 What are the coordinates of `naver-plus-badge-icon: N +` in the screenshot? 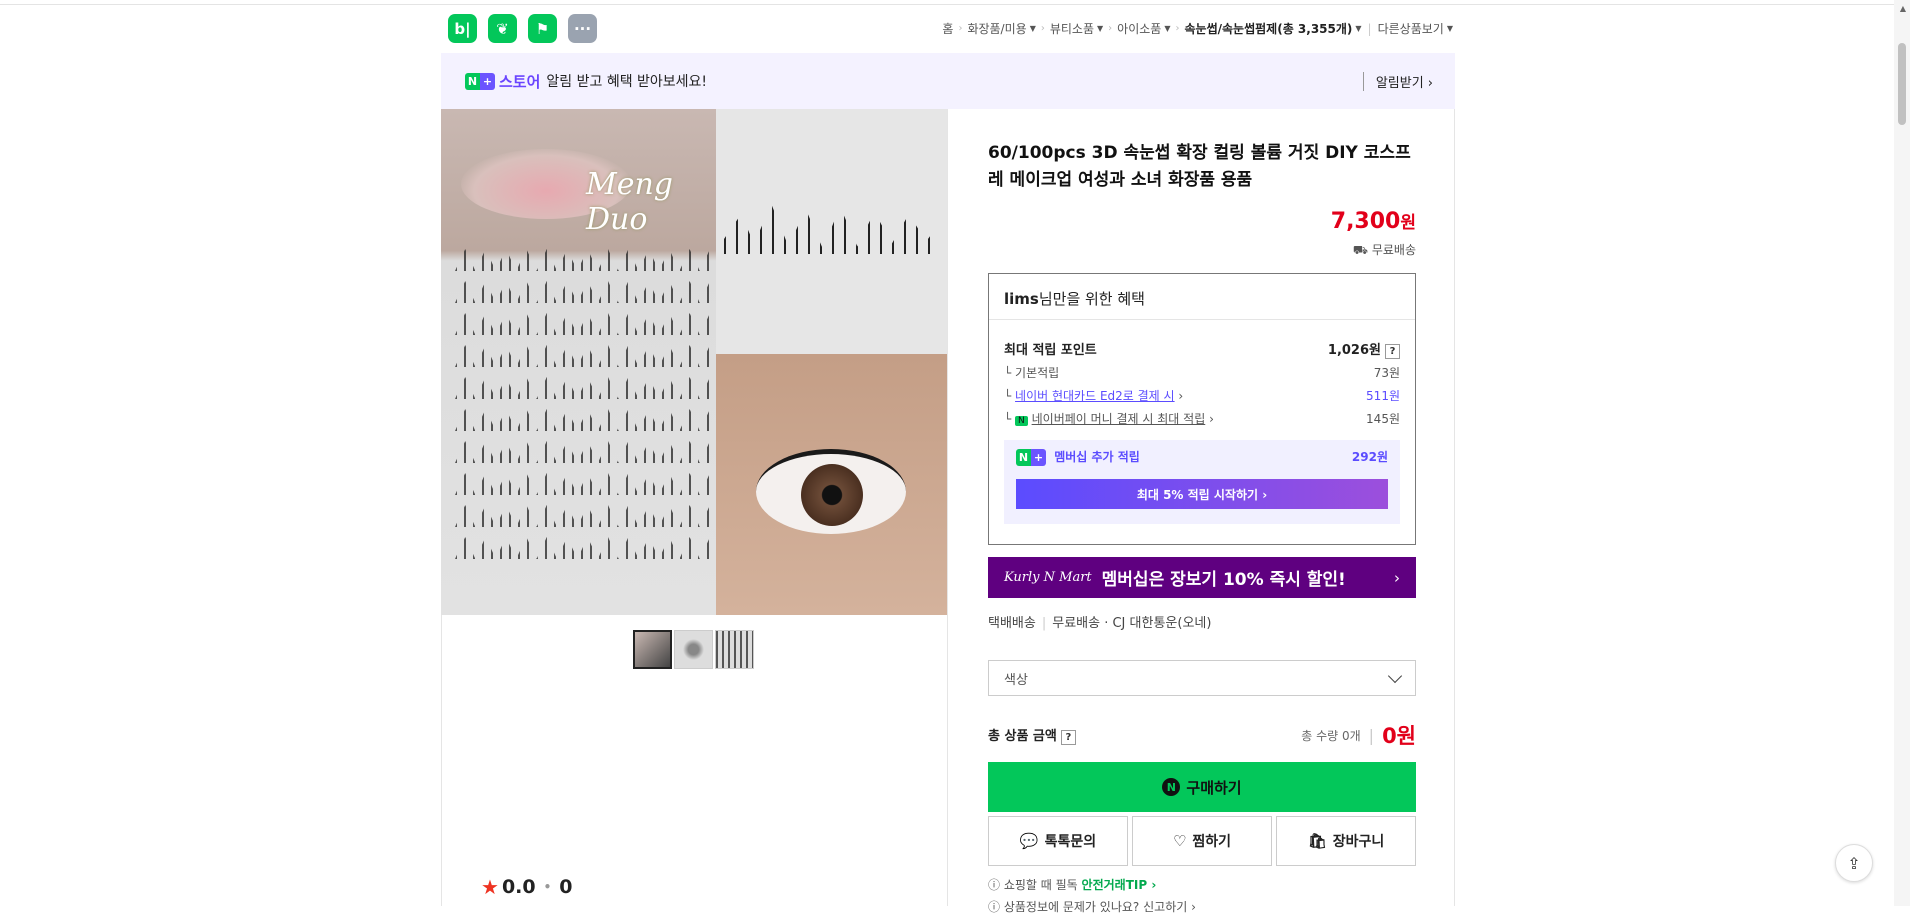 It's located at (1031, 457).